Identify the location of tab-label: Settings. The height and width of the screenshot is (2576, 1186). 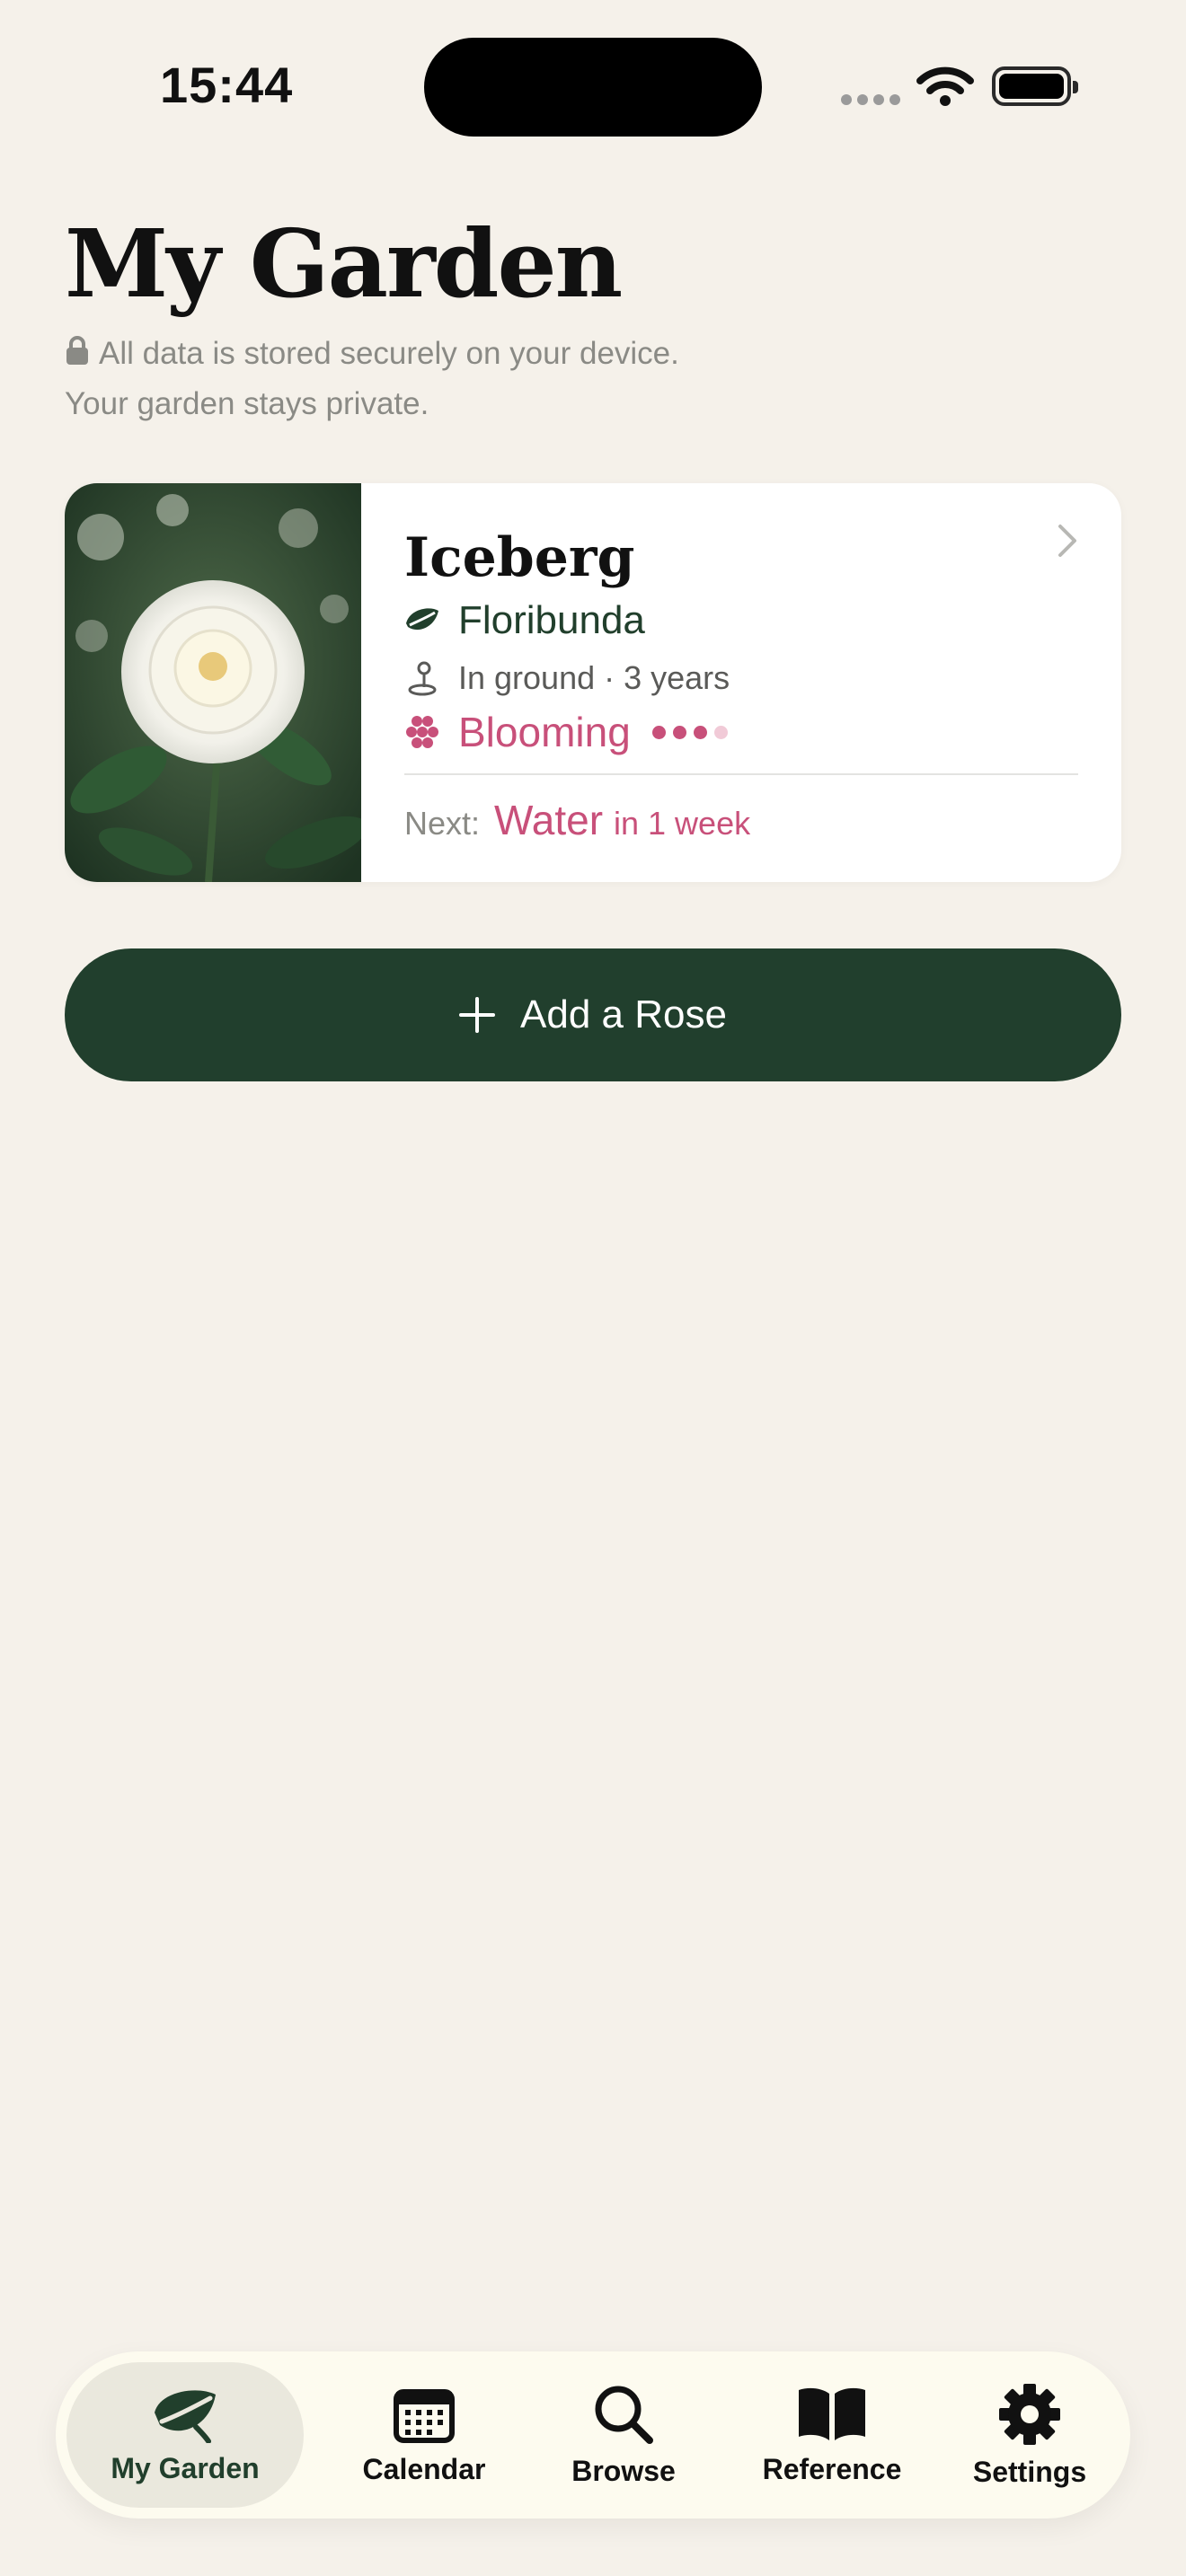
(1029, 2471).